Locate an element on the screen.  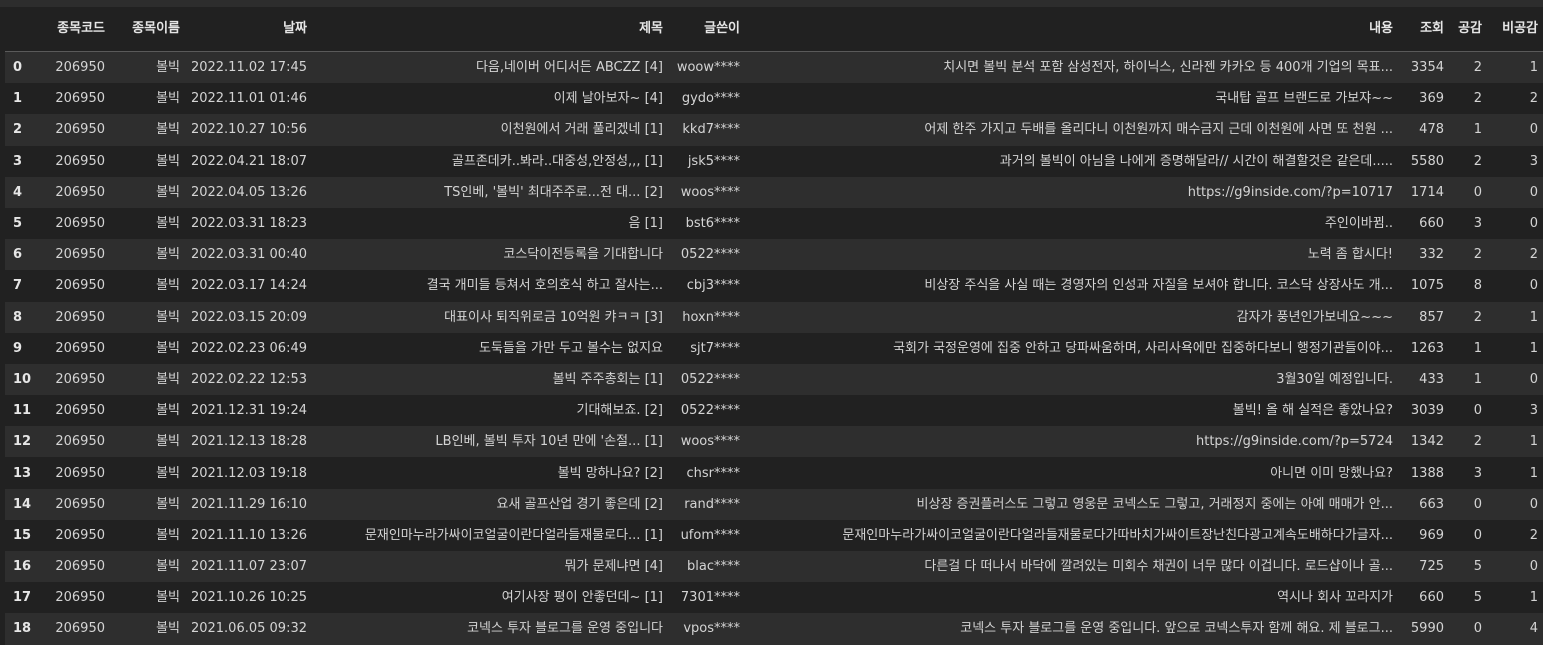
cell-content: 국내탑 골프 브랜드로 가보쟈~~ is located at coordinates (1304, 99).